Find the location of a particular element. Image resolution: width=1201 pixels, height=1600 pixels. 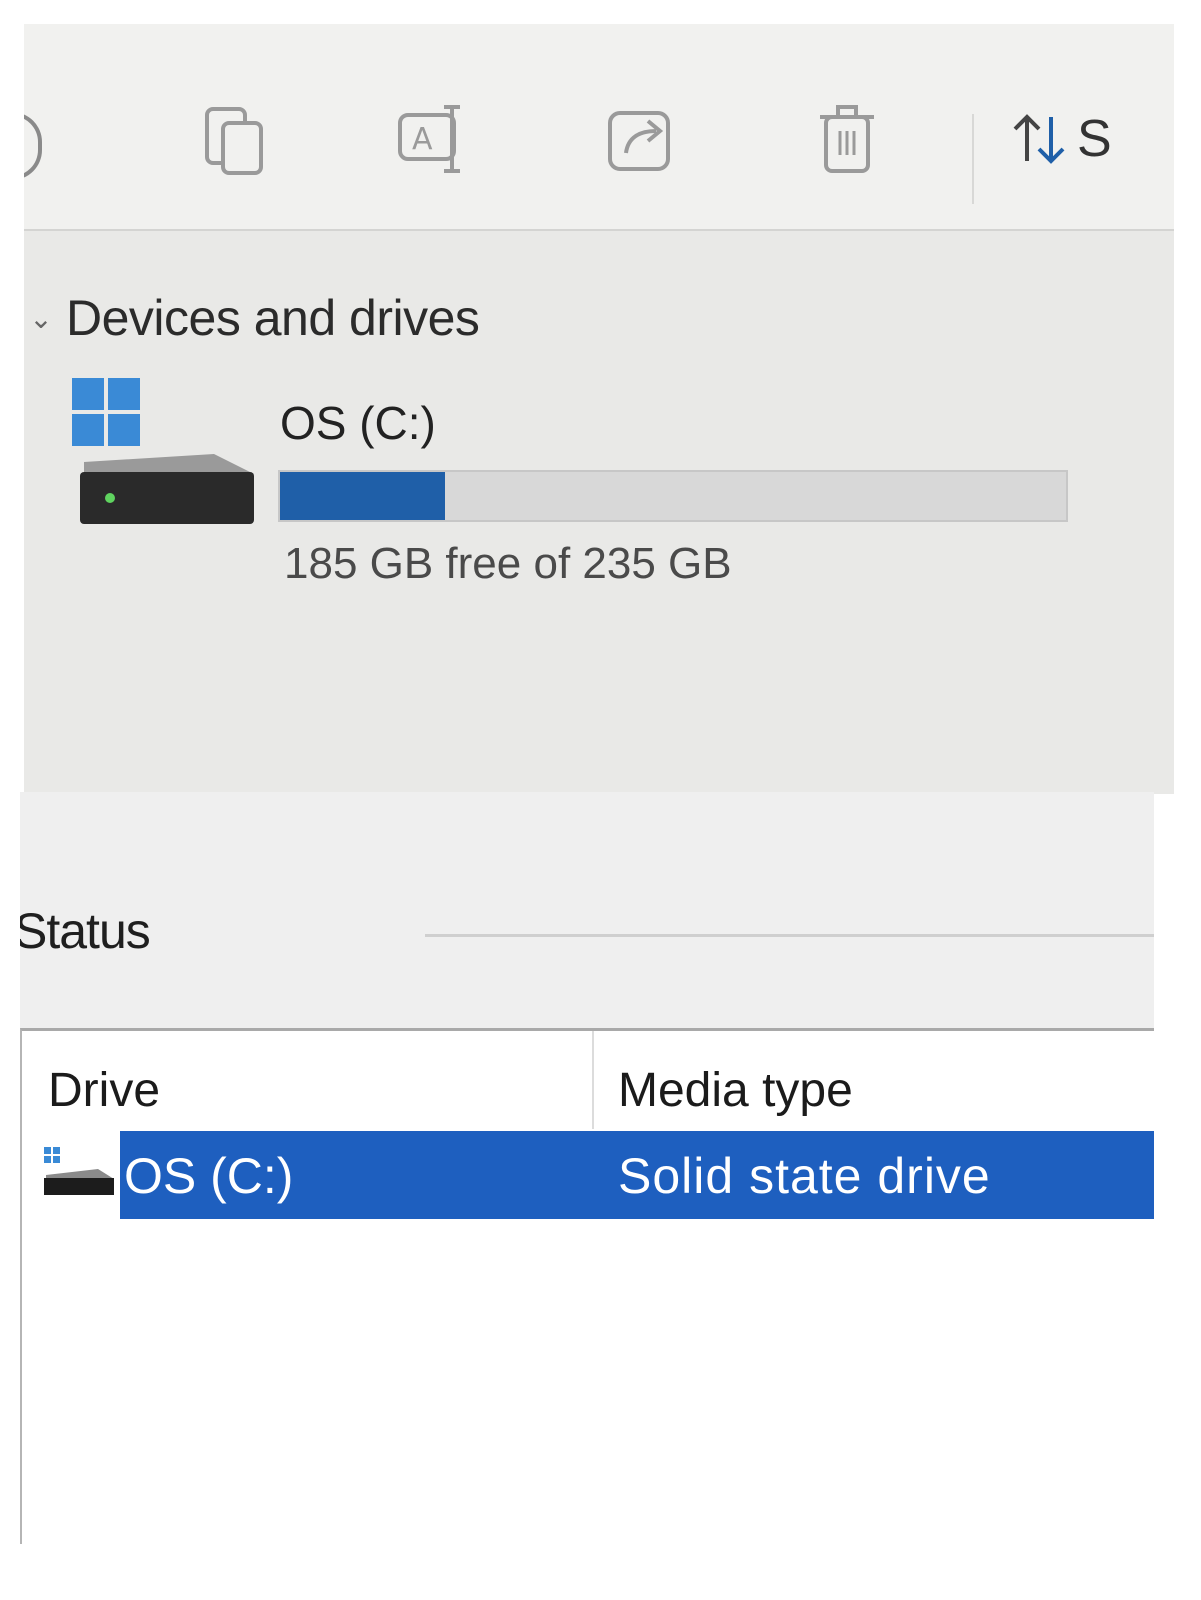

delete-button is located at coordinates (847, 141).